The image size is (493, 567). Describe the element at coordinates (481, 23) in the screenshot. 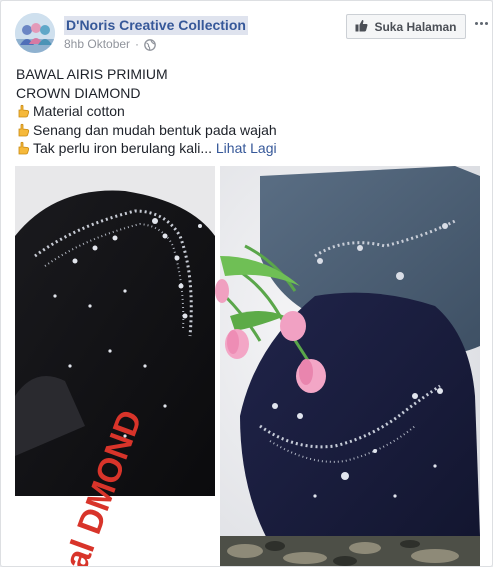

I see `more-options-icon` at that location.